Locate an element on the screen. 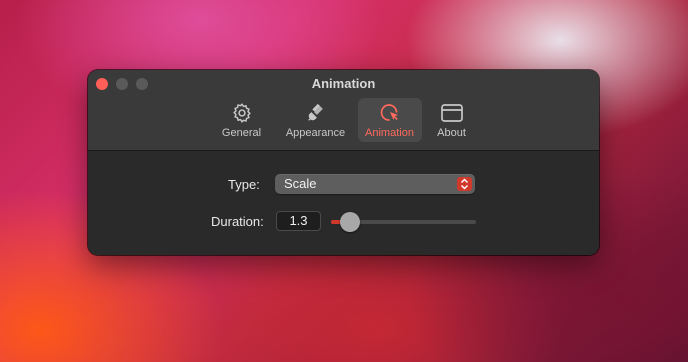  preferences-toolbar: General Appearance Animation About is located at coordinates (343, 120).